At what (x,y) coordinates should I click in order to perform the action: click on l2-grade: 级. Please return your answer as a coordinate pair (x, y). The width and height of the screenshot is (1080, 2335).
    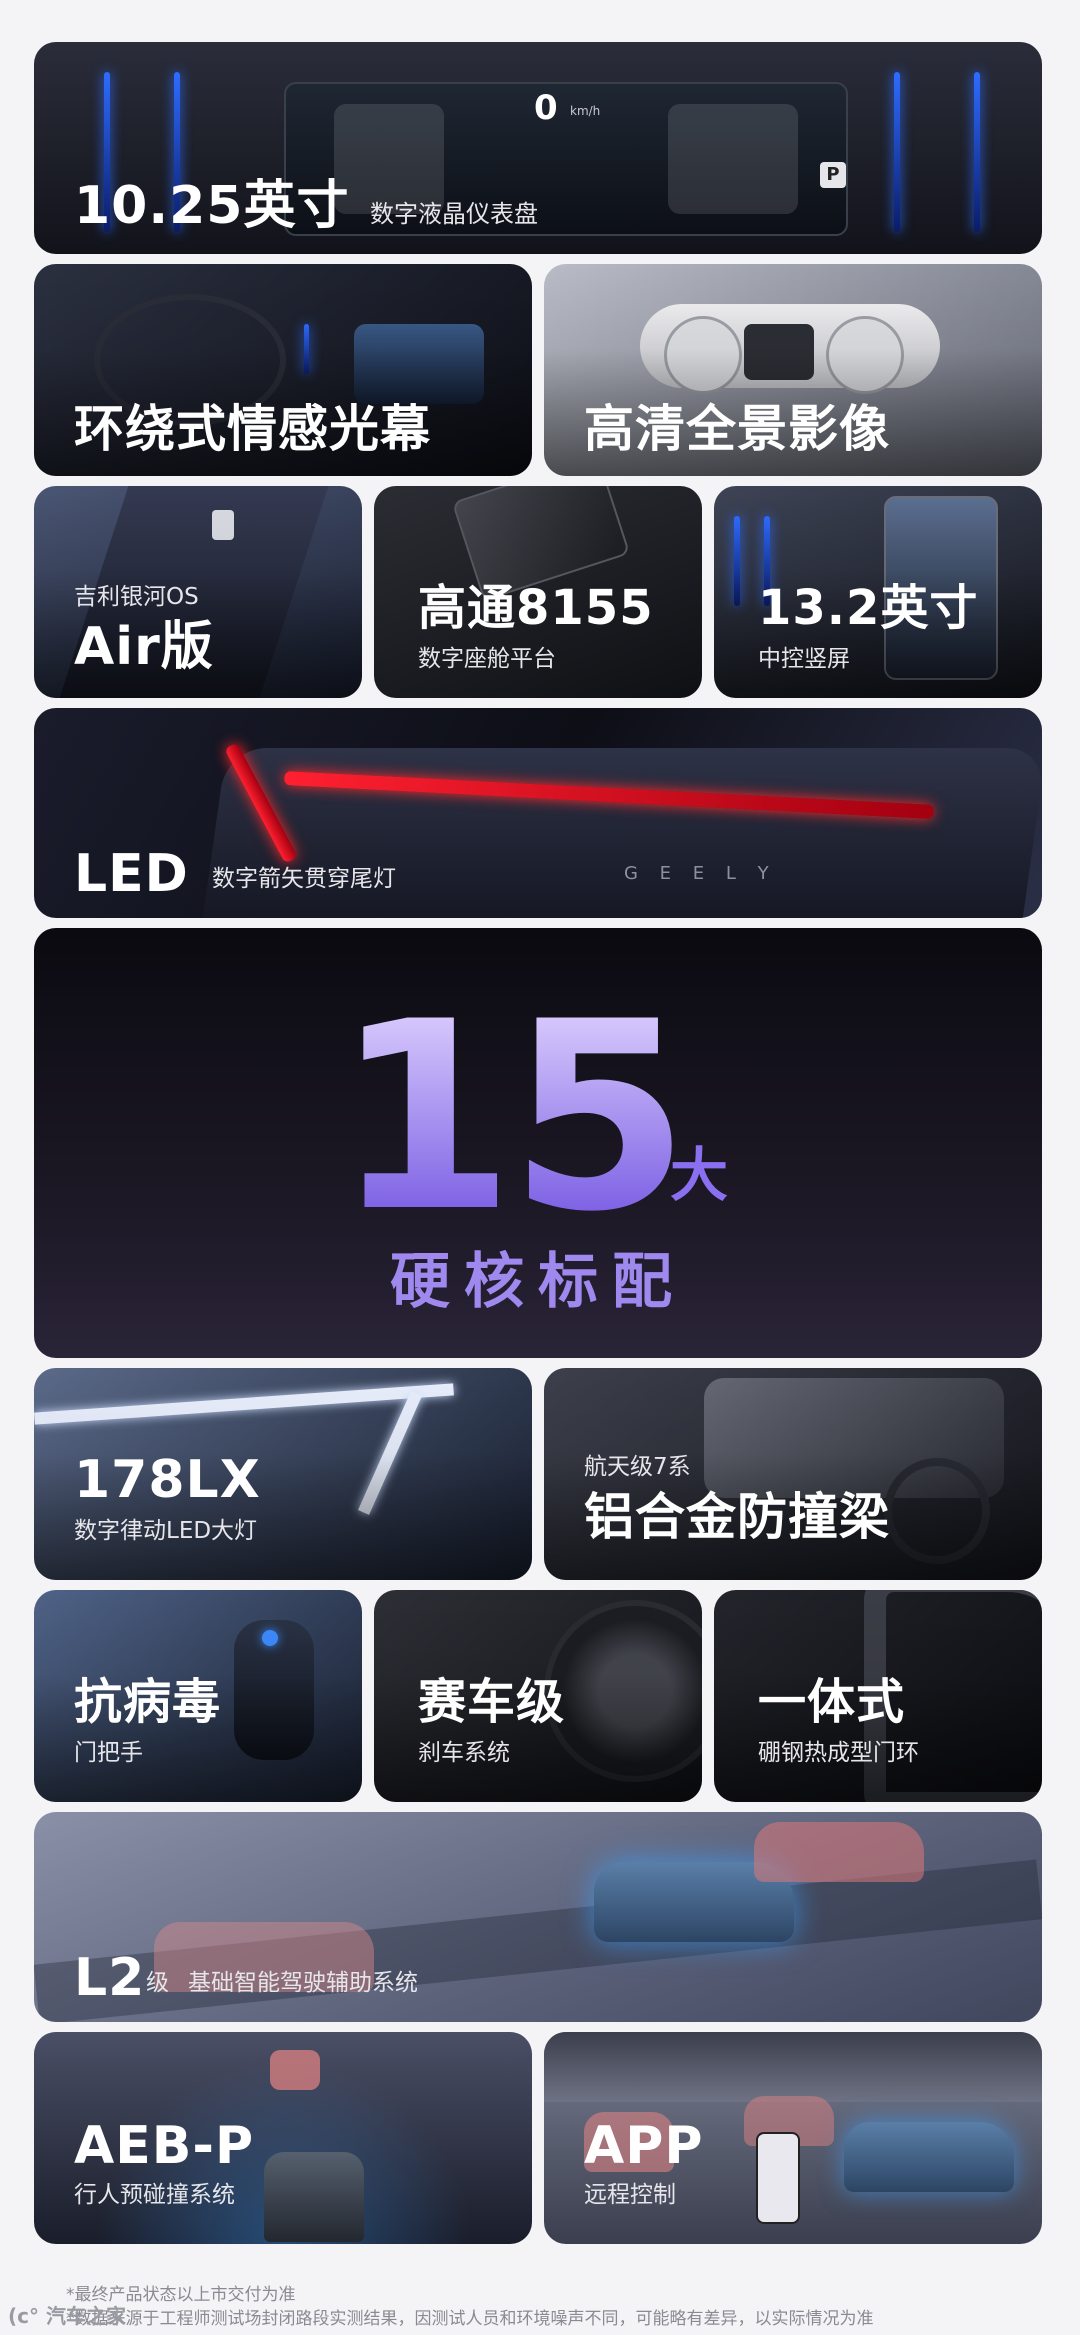
    Looking at the image, I should click on (157, 1983).